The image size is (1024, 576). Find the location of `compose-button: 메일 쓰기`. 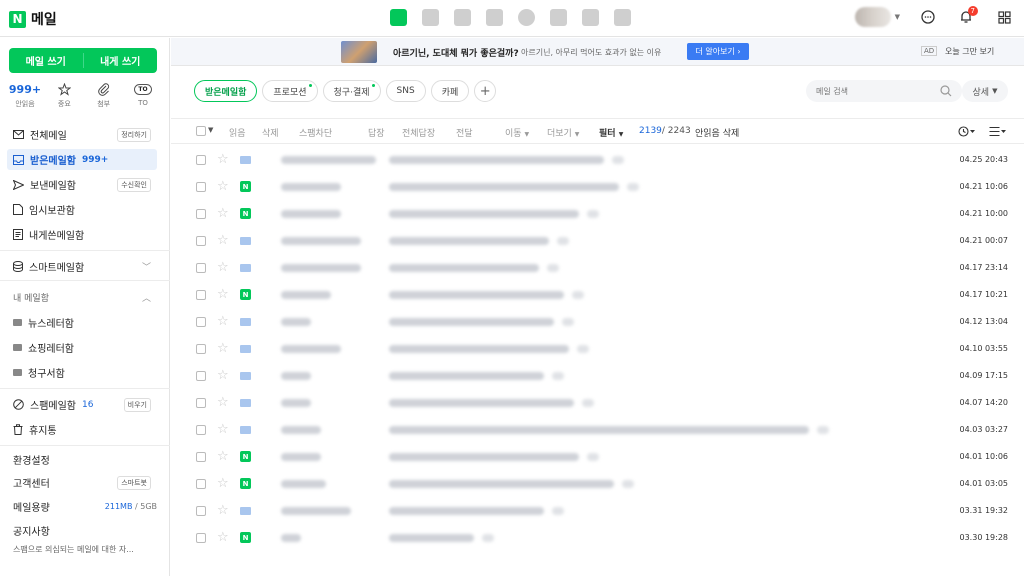

compose-button: 메일 쓰기 is located at coordinates (46, 60).